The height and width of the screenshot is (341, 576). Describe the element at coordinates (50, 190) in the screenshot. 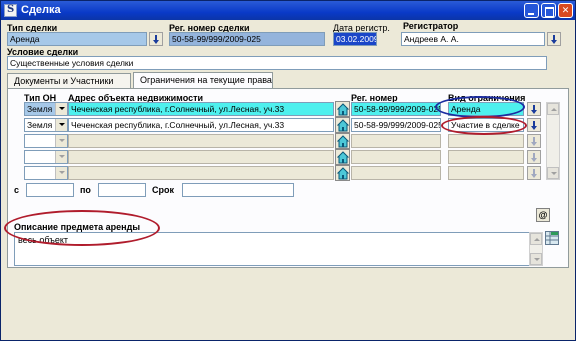

I see `from-date-field` at that location.